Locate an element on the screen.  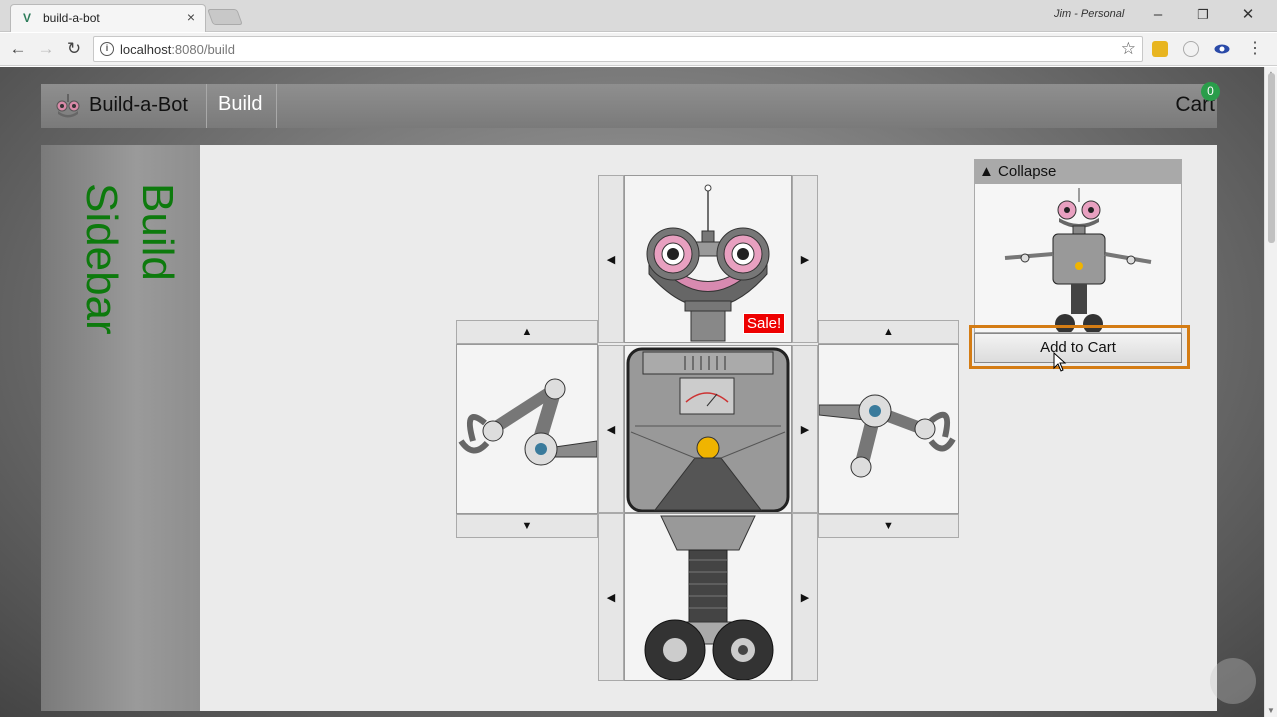
reload-button: ↻ is located at coordinates (74, 49).